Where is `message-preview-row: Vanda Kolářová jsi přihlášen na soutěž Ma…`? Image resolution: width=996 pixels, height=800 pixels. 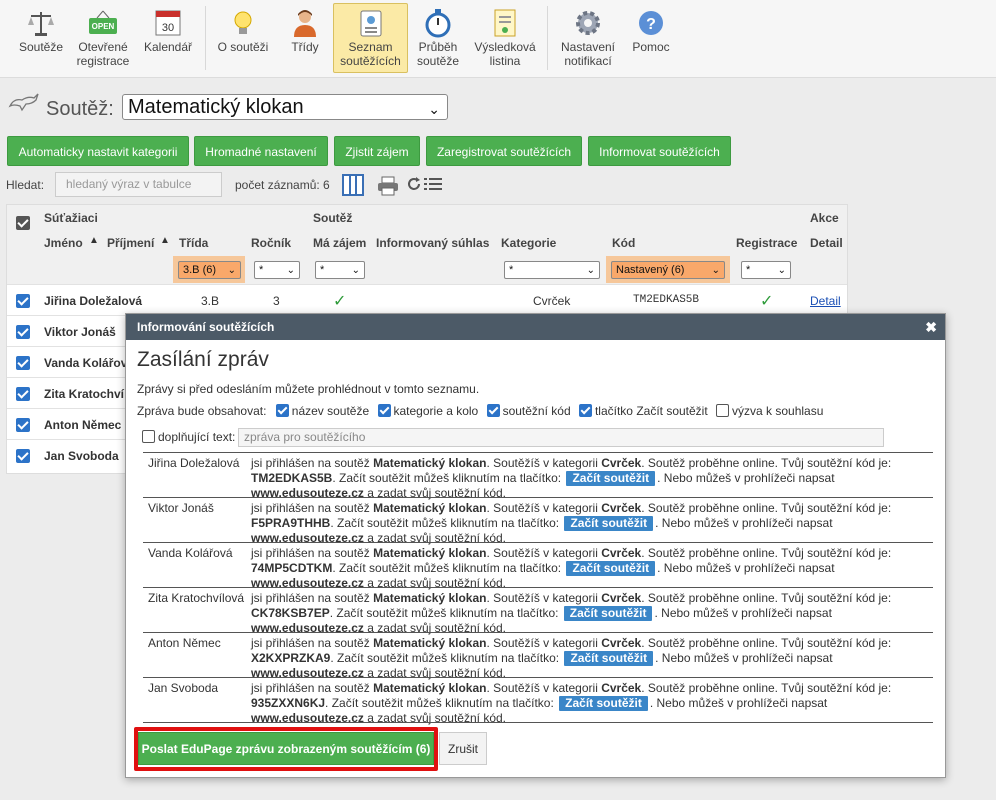 message-preview-row: Vanda Kolářová jsi přihlášen na soutěž Ma… is located at coordinates (538, 566).